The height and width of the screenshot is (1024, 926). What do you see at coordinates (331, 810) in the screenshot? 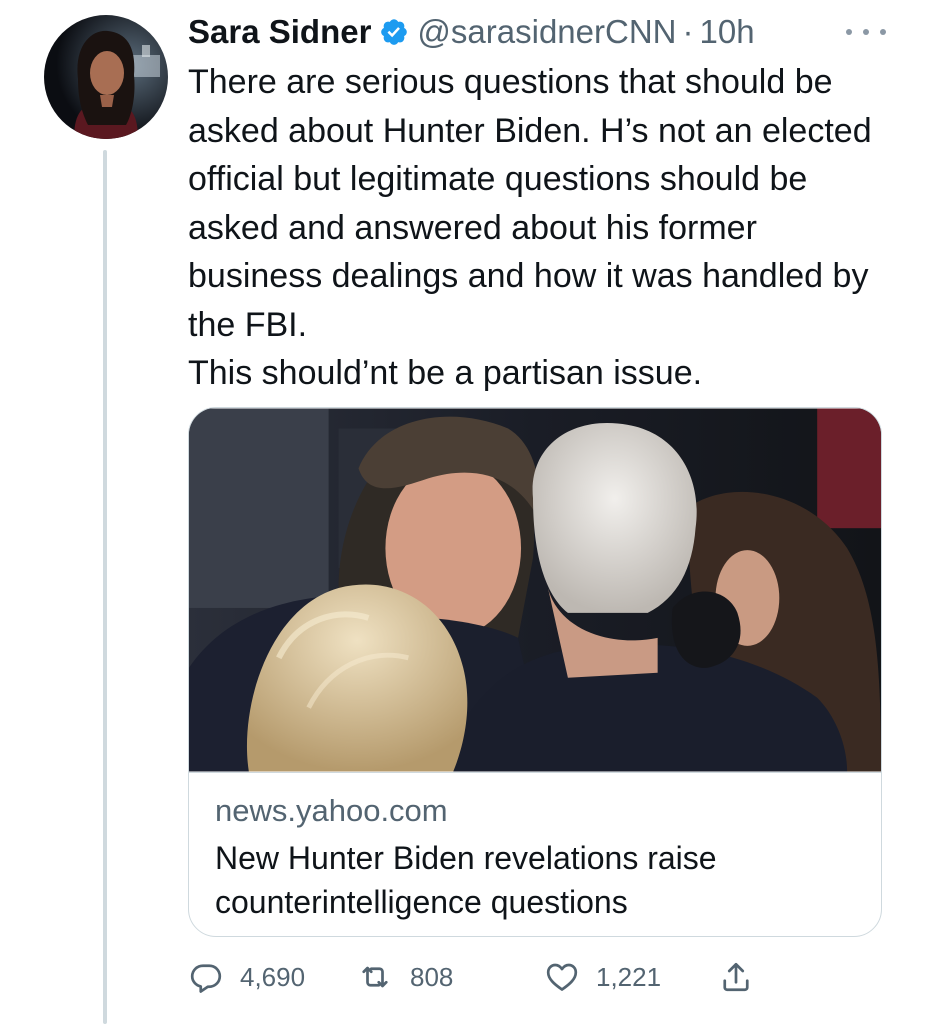
I see `link-card-domain: news.yahoo.com` at bounding box center [331, 810].